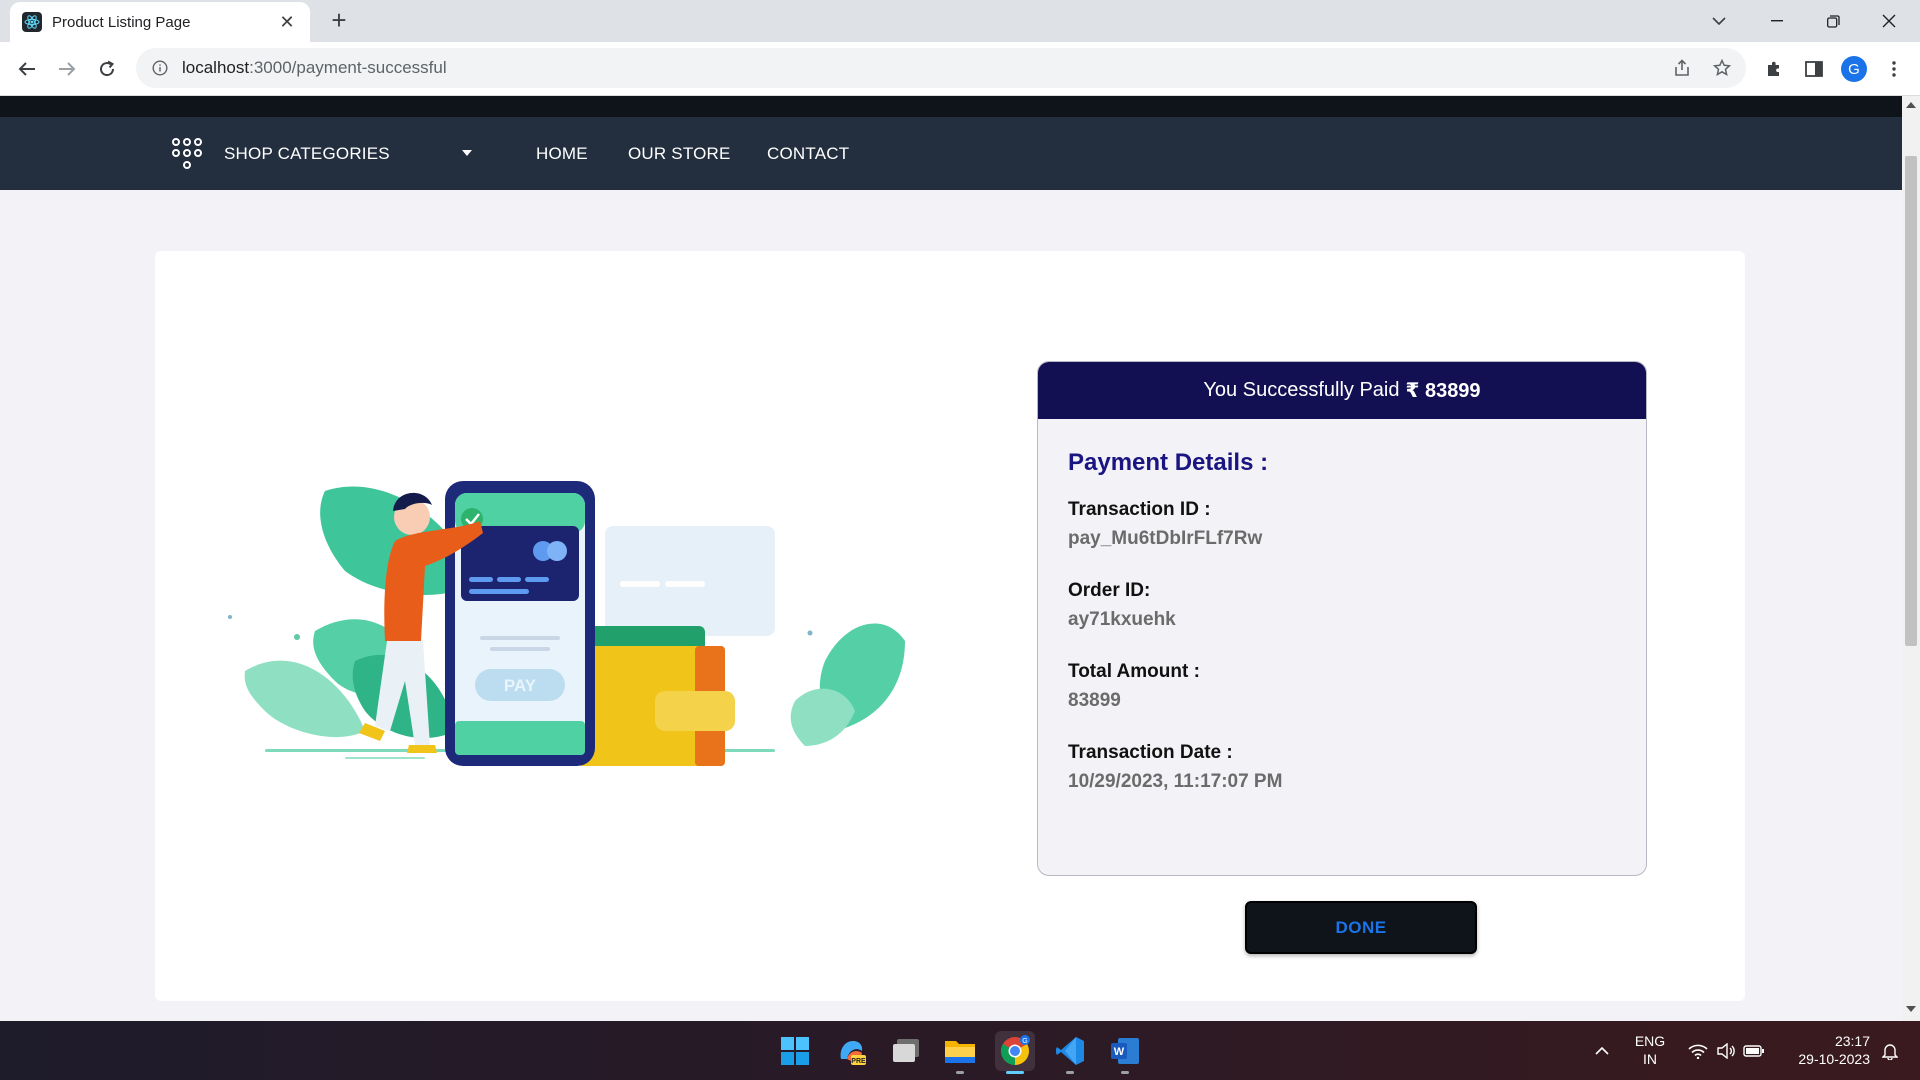 The width and height of the screenshot is (1920, 1080). Describe the element at coordinates (679, 153) in the screenshot. I see `nav-link-our-store: OUR STORE` at that location.